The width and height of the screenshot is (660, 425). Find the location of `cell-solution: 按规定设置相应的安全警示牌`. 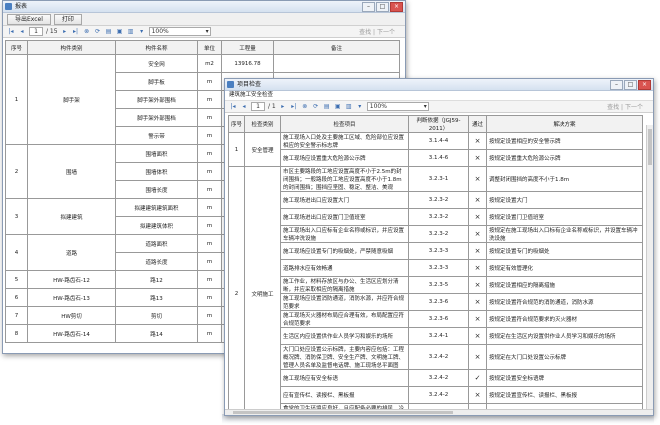

cell-solution: 按规定设置相应的安全警示牌 is located at coordinates (564, 141).